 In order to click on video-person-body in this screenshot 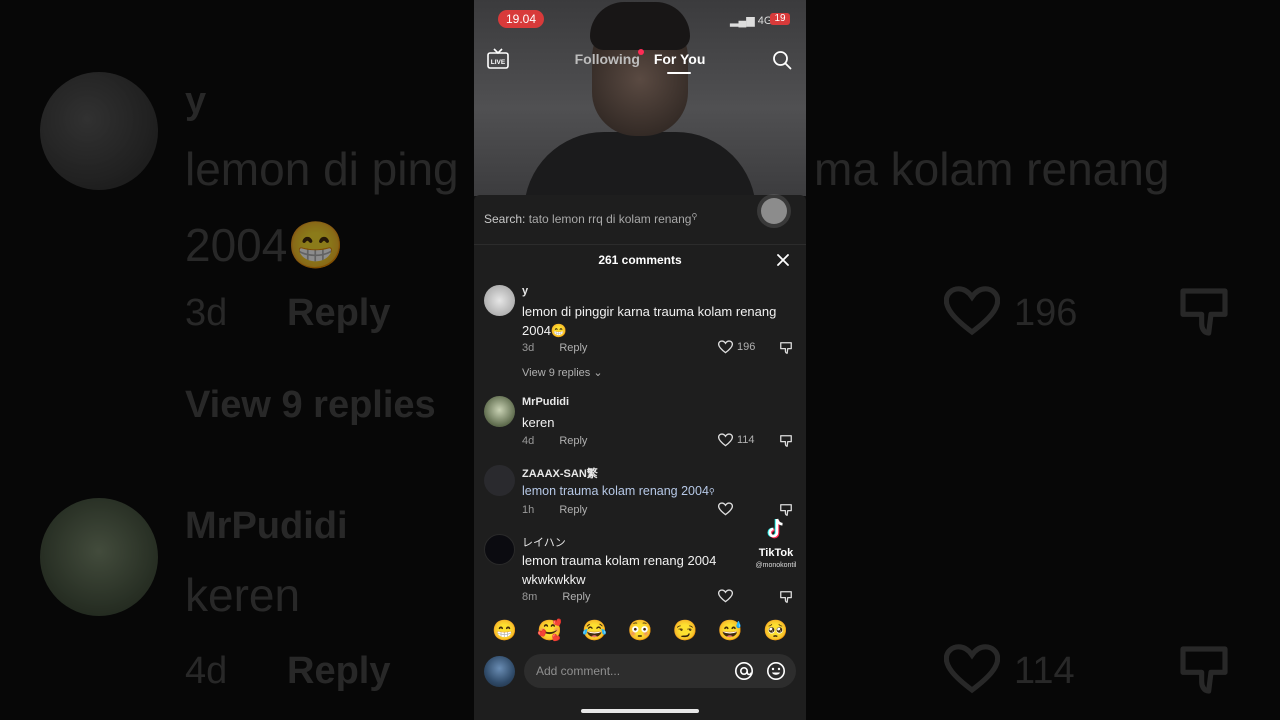, I will do `click(640, 164)`.